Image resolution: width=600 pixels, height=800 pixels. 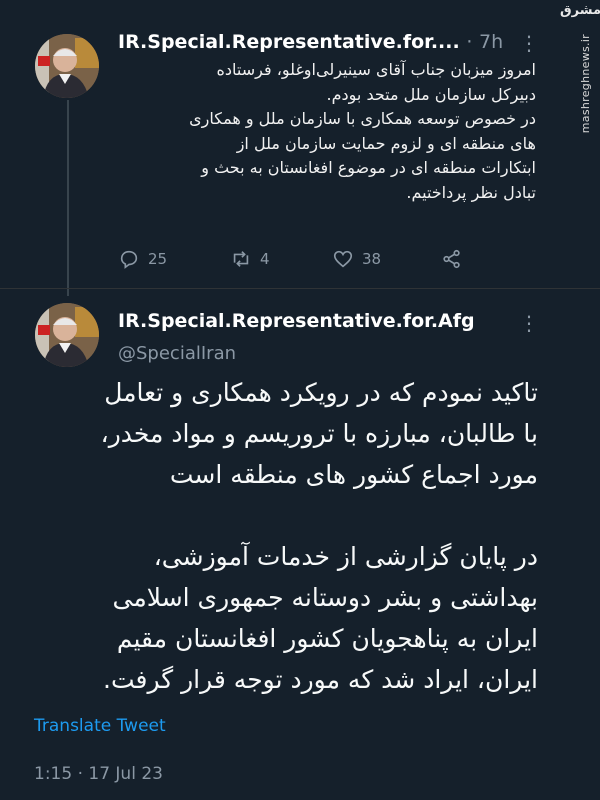 What do you see at coordinates (68, 198) in the screenshot?
I see `thread-line` at bounding box center [68, 198].